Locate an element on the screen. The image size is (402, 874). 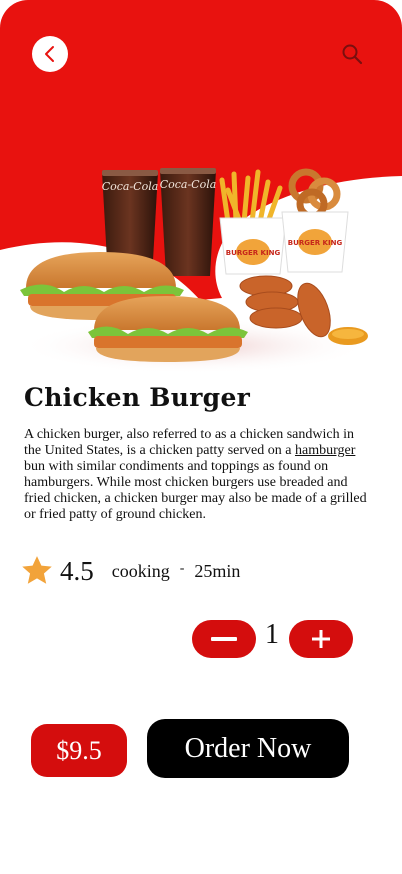
burger-right is located at coordinates (168, 329).